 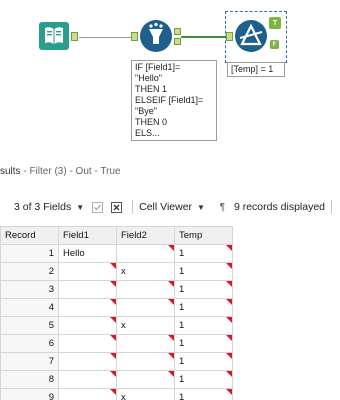 I want to click on filter-true-anchor, so click(x=177, y=31).